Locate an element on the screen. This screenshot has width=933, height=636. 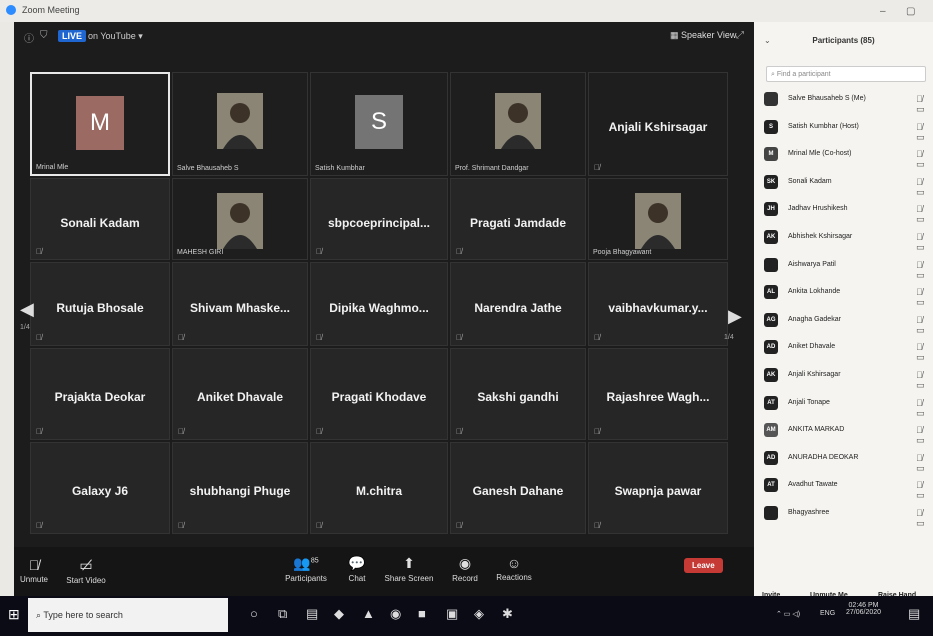
video-tile: Sonali Kadam 🎙̸ is located at coordinates (100, 219).